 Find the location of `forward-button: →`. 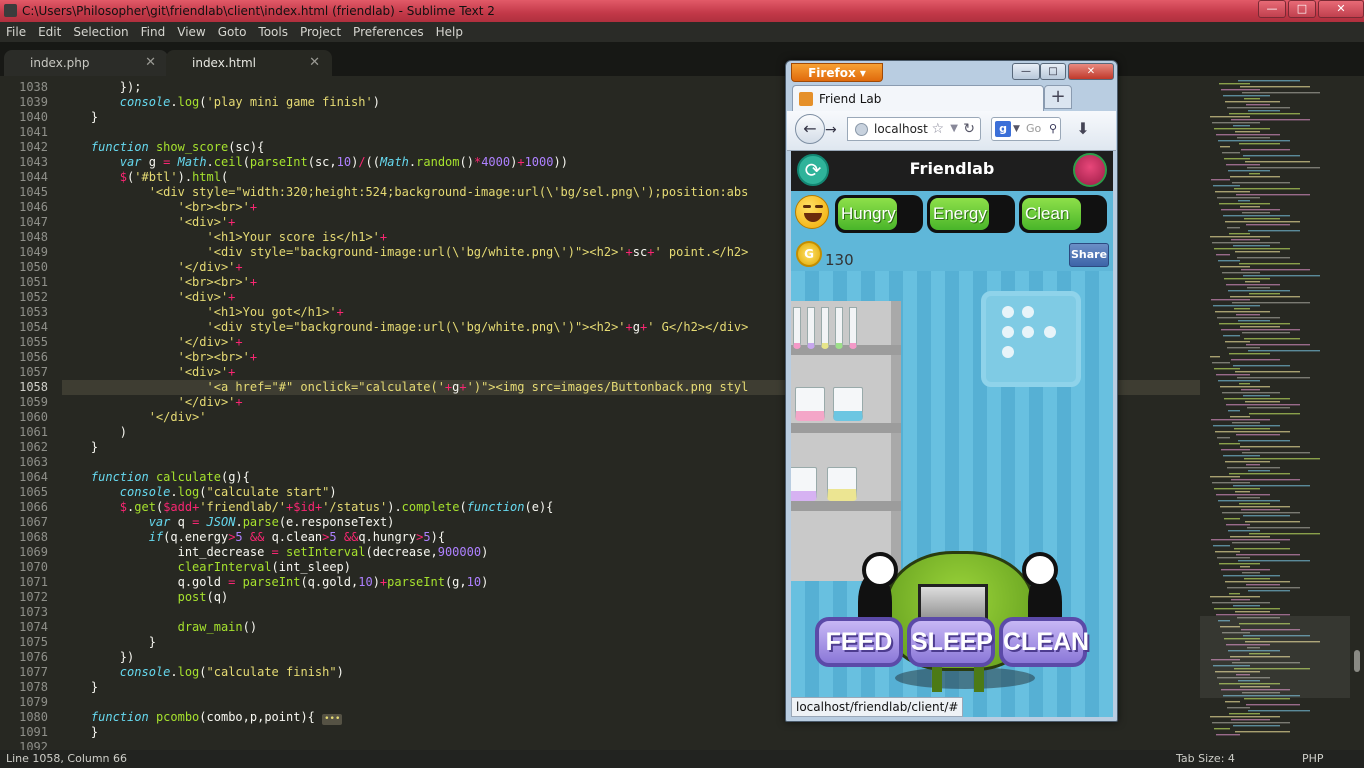

forward-button: → is located at coordinates (835, 130).